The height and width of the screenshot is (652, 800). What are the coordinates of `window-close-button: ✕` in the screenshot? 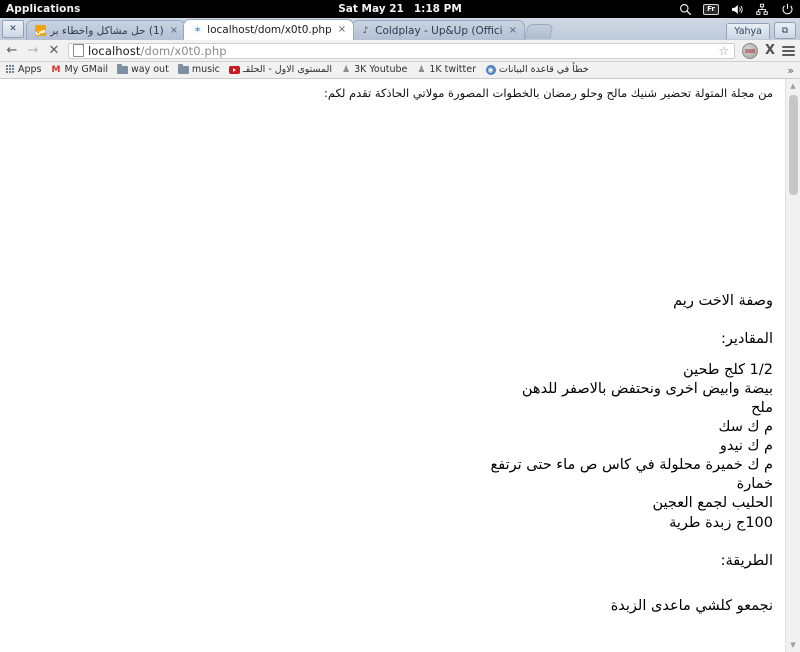 It's located at (13, 29).